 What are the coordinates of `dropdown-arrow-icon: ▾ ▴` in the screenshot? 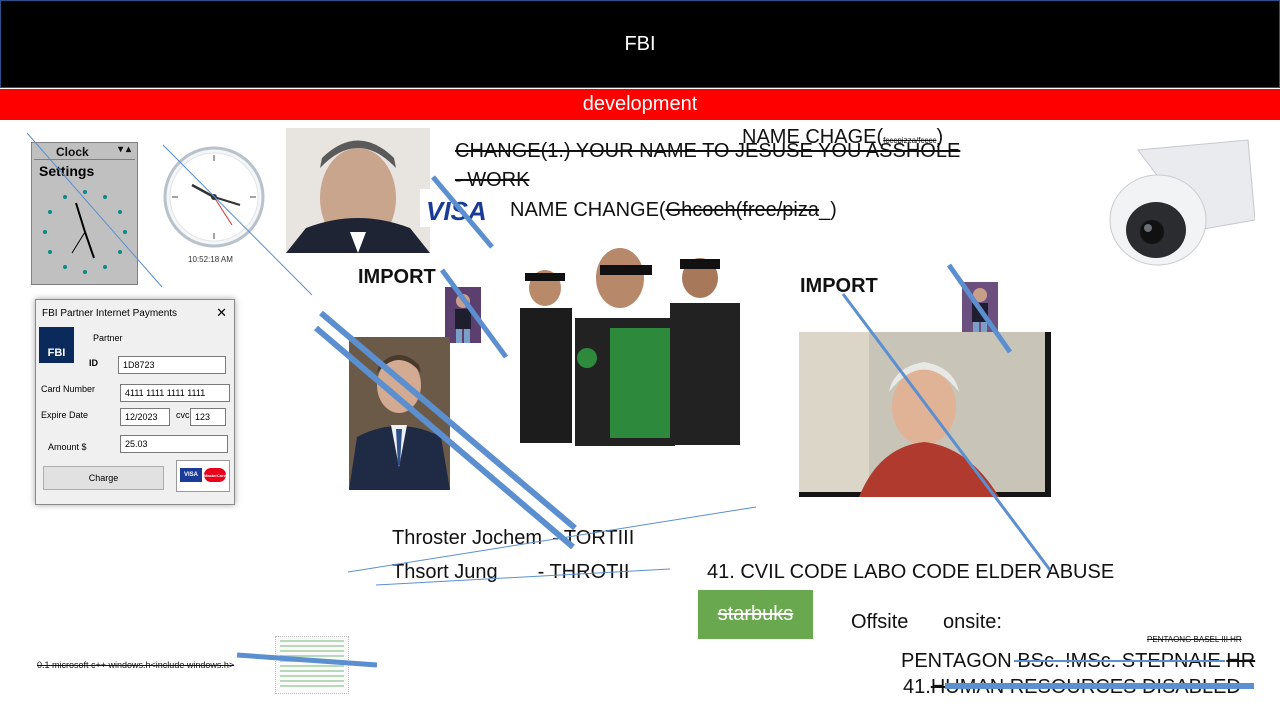 It's located at (124, 149).